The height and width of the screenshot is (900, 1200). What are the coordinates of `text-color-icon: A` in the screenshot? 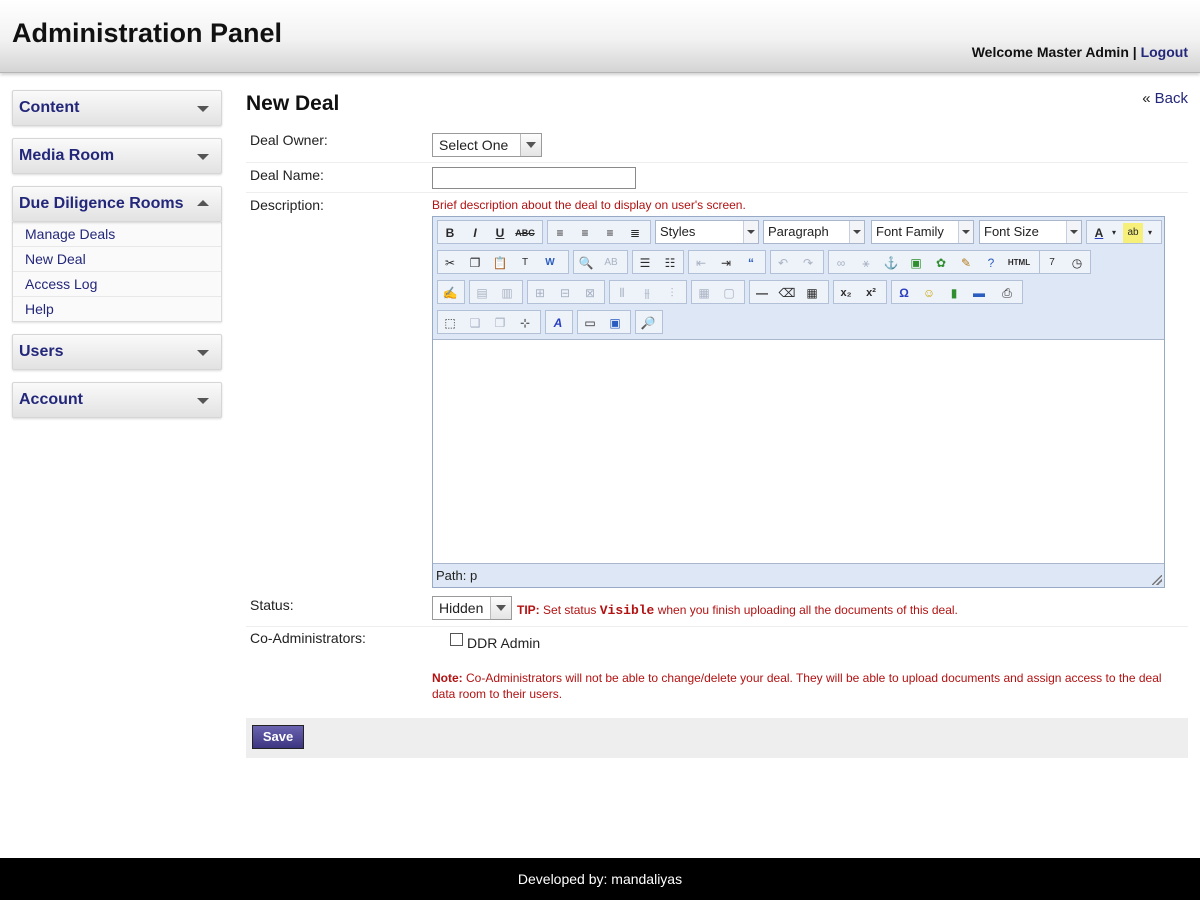 It's located at (1099, 233).